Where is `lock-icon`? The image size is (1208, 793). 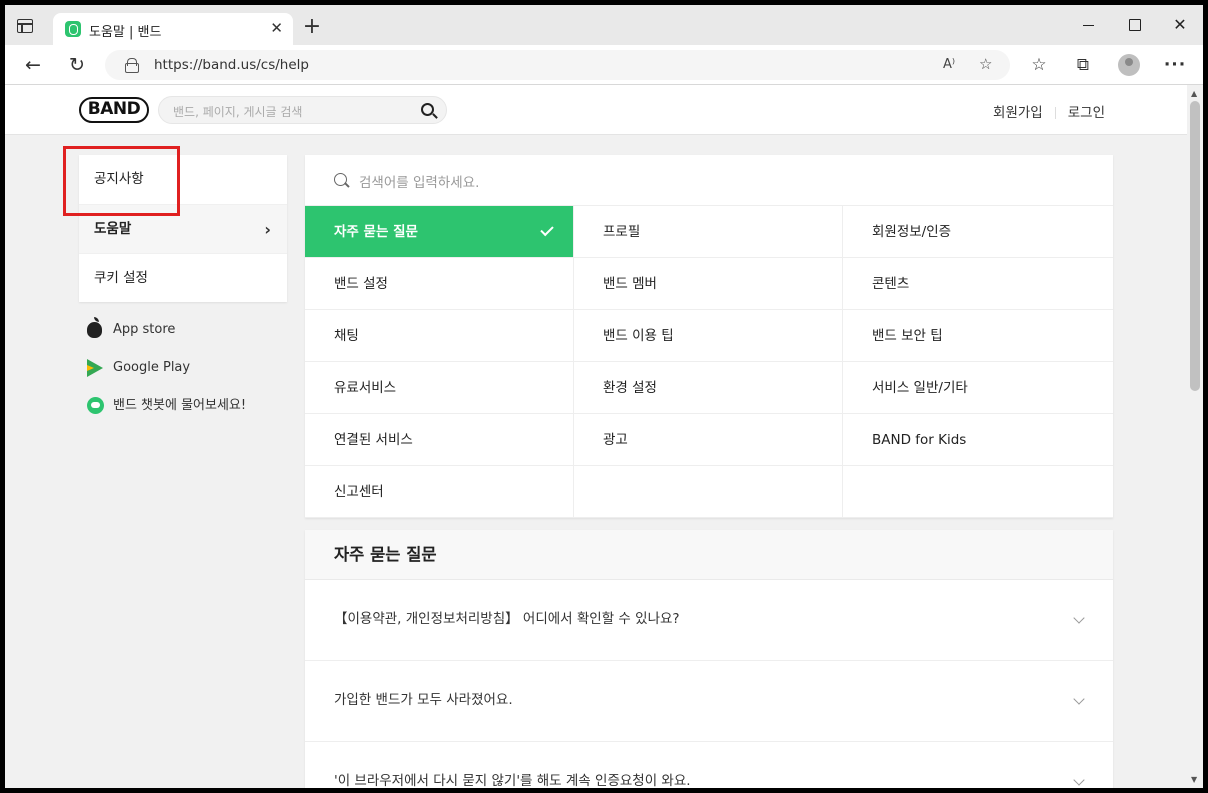 lock-icon is located at coordinates (132, 65).